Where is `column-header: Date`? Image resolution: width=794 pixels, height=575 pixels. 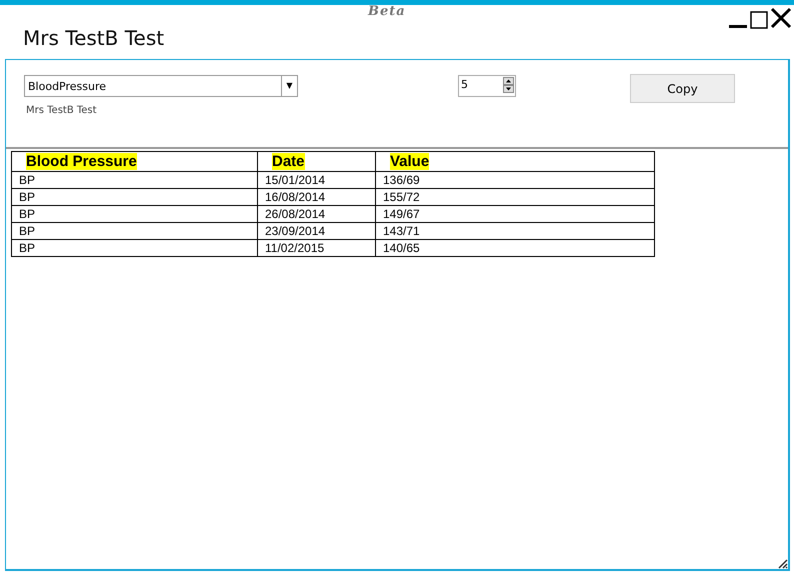 column-header: Date is located at coordinates (288, 161).